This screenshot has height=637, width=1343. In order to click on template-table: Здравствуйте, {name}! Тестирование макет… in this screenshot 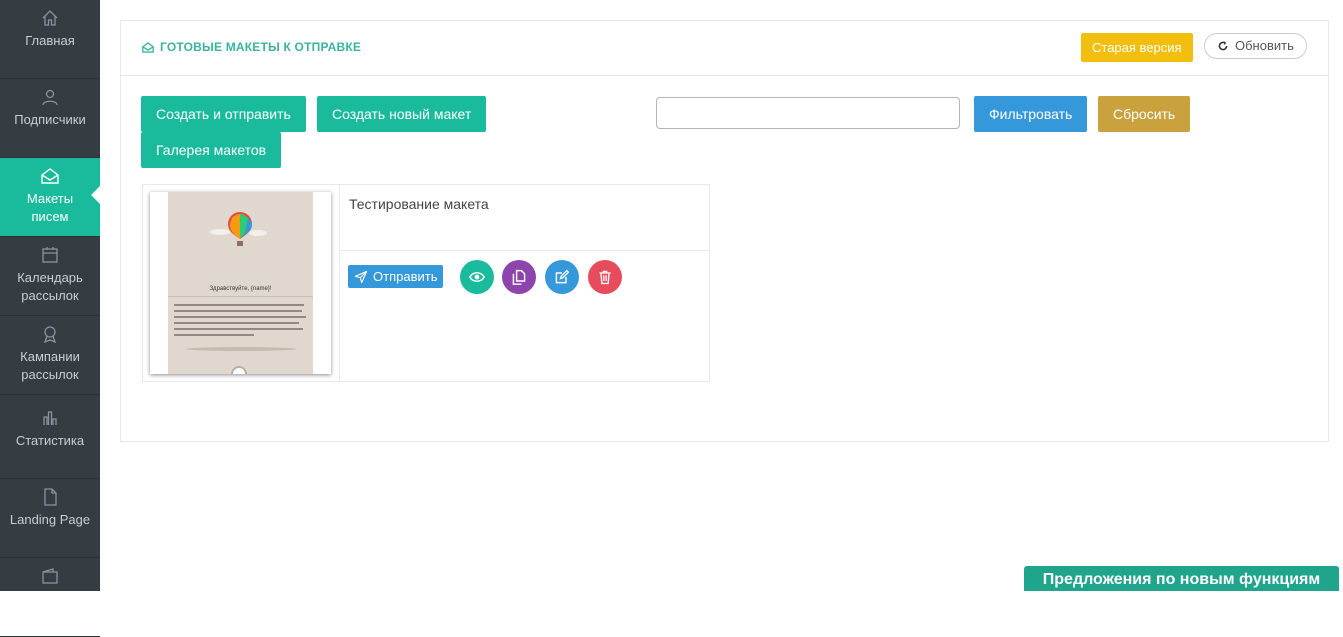, I will do `click(426, 283)`.